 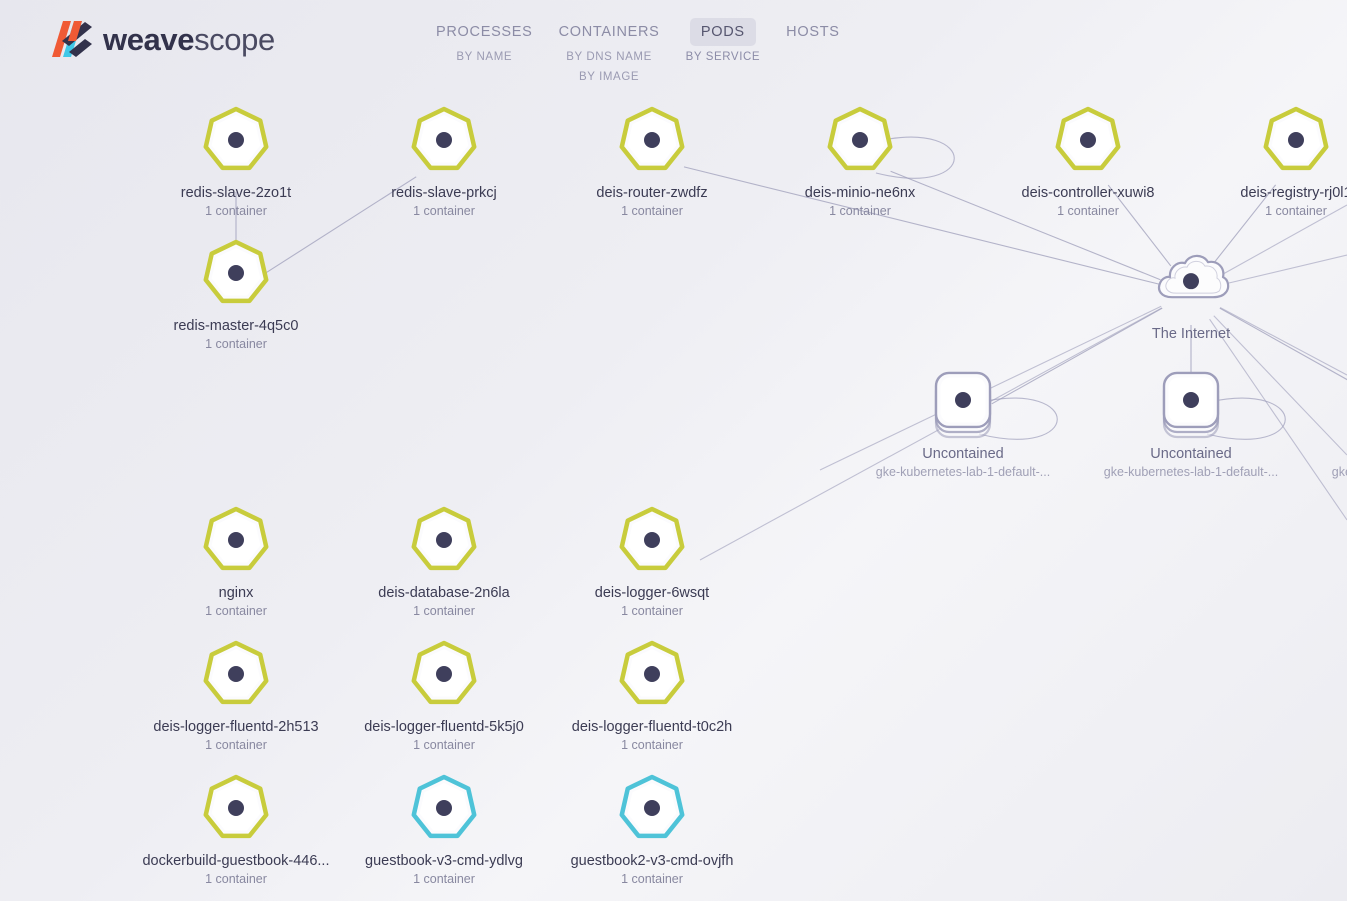 What do you see at coordinates (444, 726) in the screenshot?
I see `node-label: deis-logger-fluentd-5k5j0` at bounding box center [444, 726].